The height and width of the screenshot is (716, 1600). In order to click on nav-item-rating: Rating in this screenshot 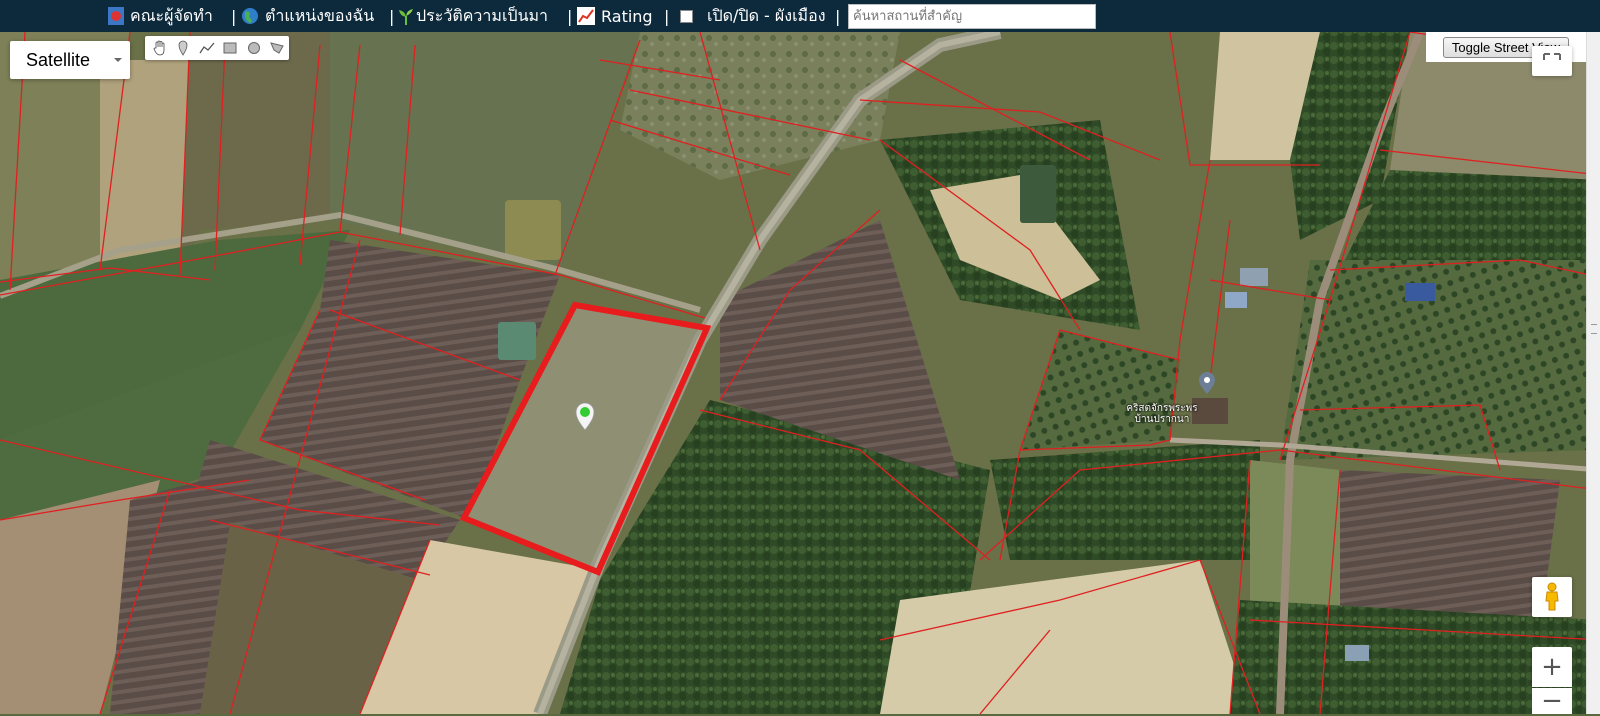, I will do `click(615, 16)`.